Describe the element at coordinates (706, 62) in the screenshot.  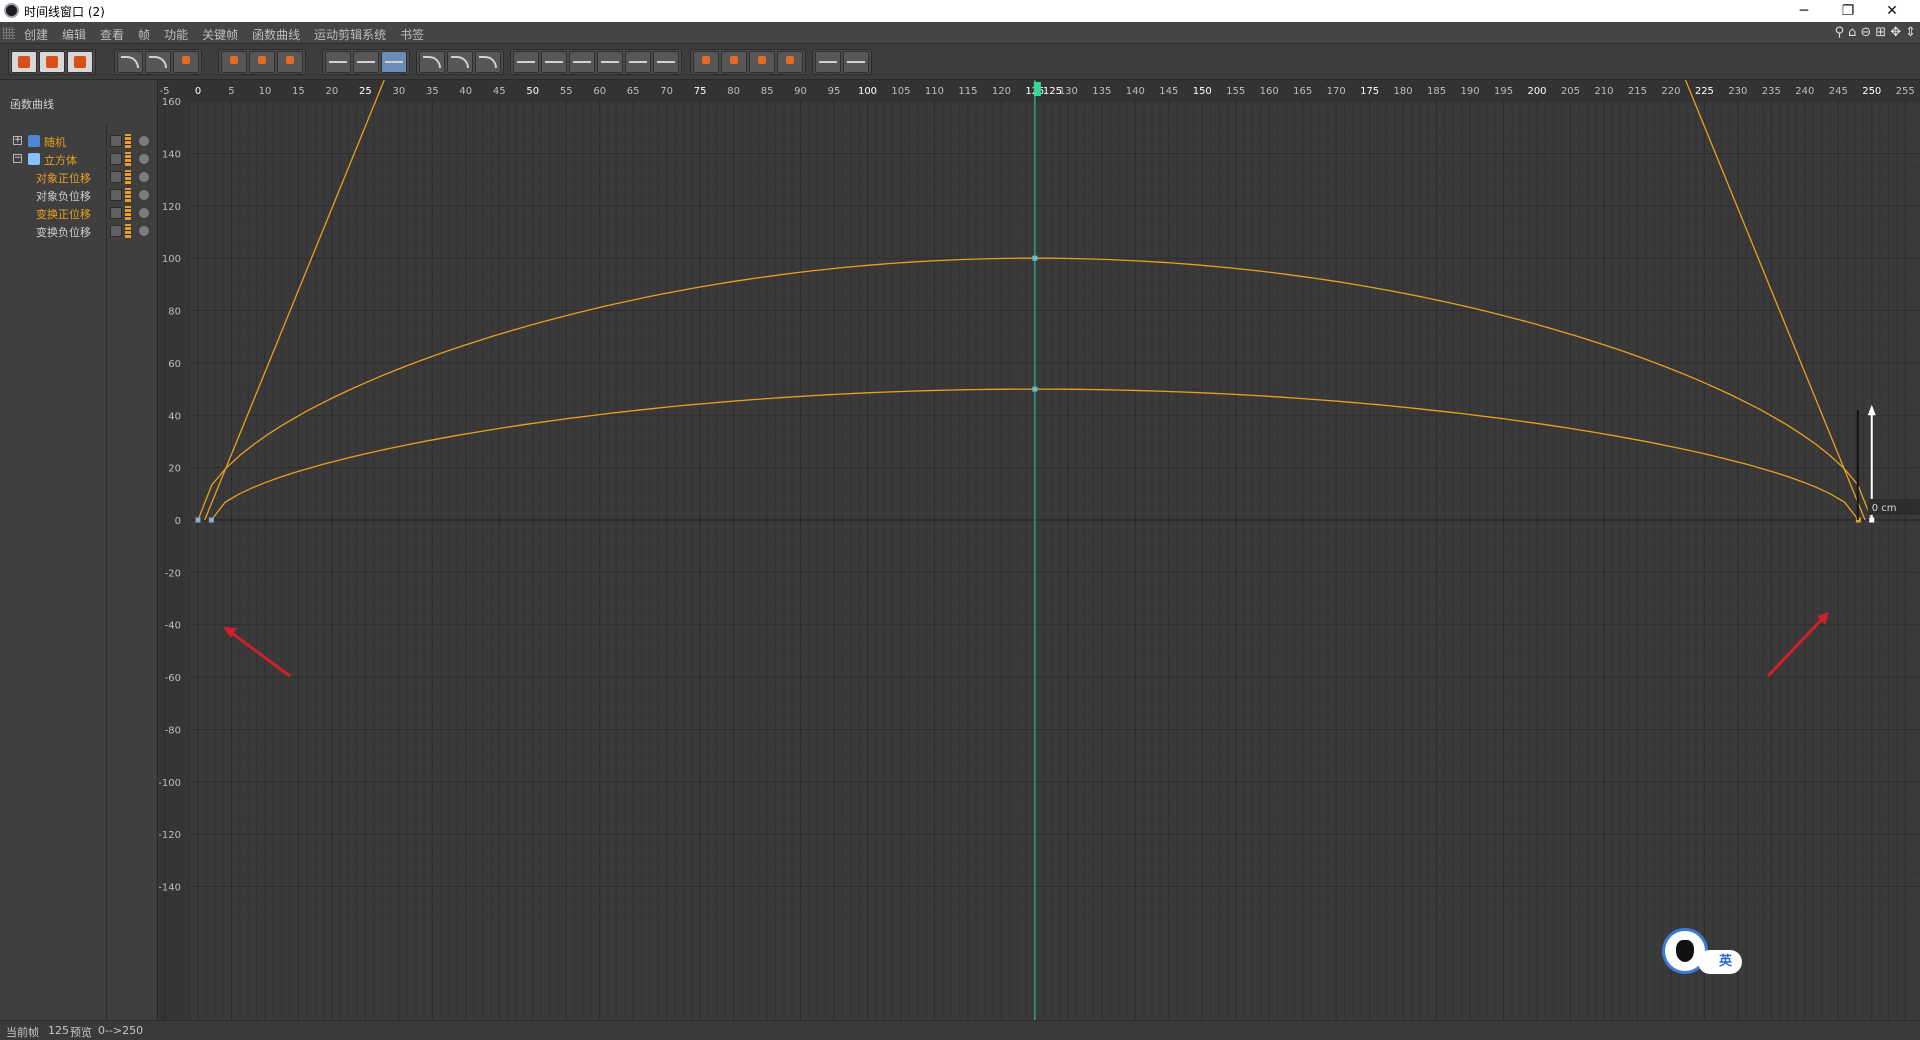
I see `lock-time-button` at that location.